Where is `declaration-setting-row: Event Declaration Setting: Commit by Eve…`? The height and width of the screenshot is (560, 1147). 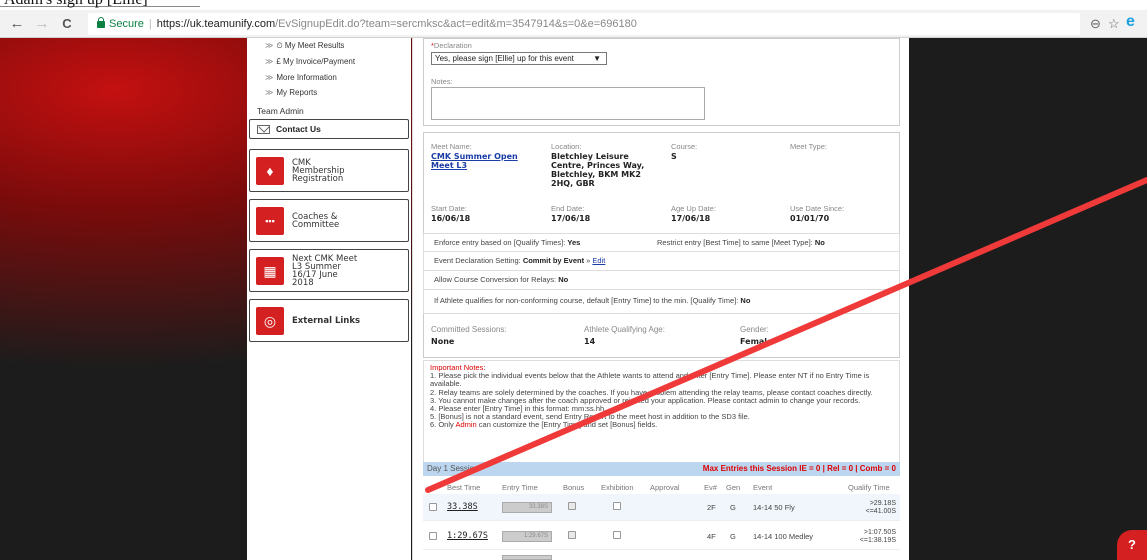
declaration-setting-row: Event Declaration Setting: Commit by Eve… is located at coordinates (661, 261).